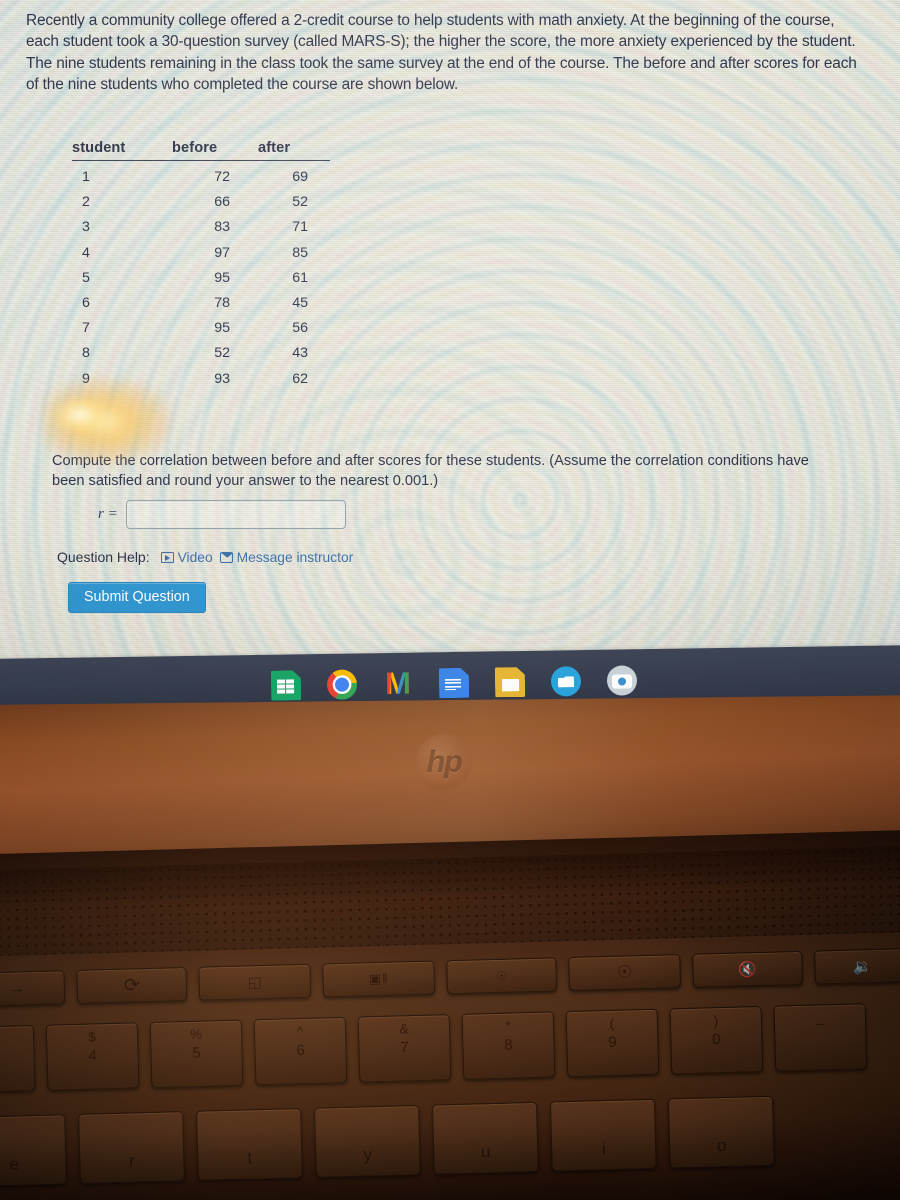 The image size is (900, 1200). What do you see at coordinates (502, 976) in the screenshot?
I see `brightness-down-key` at bounding box center [502, 976].